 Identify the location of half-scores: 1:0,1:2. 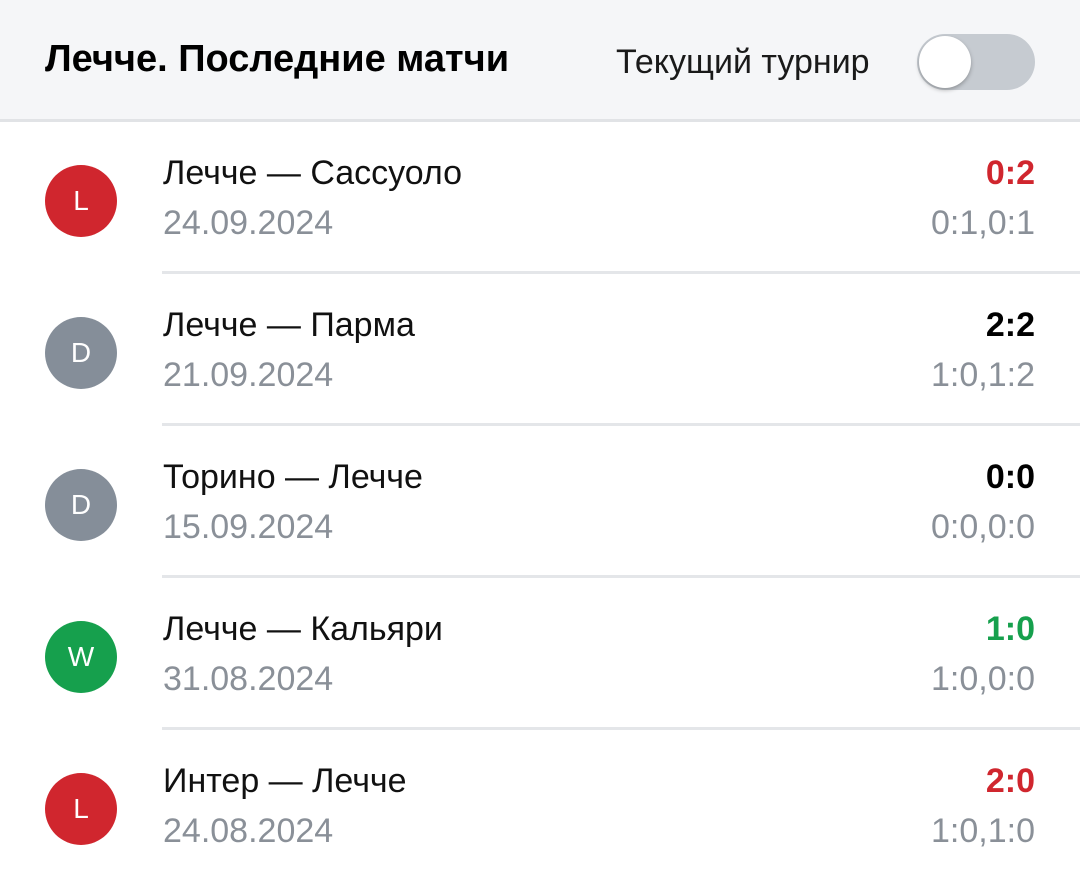
(983, 375).